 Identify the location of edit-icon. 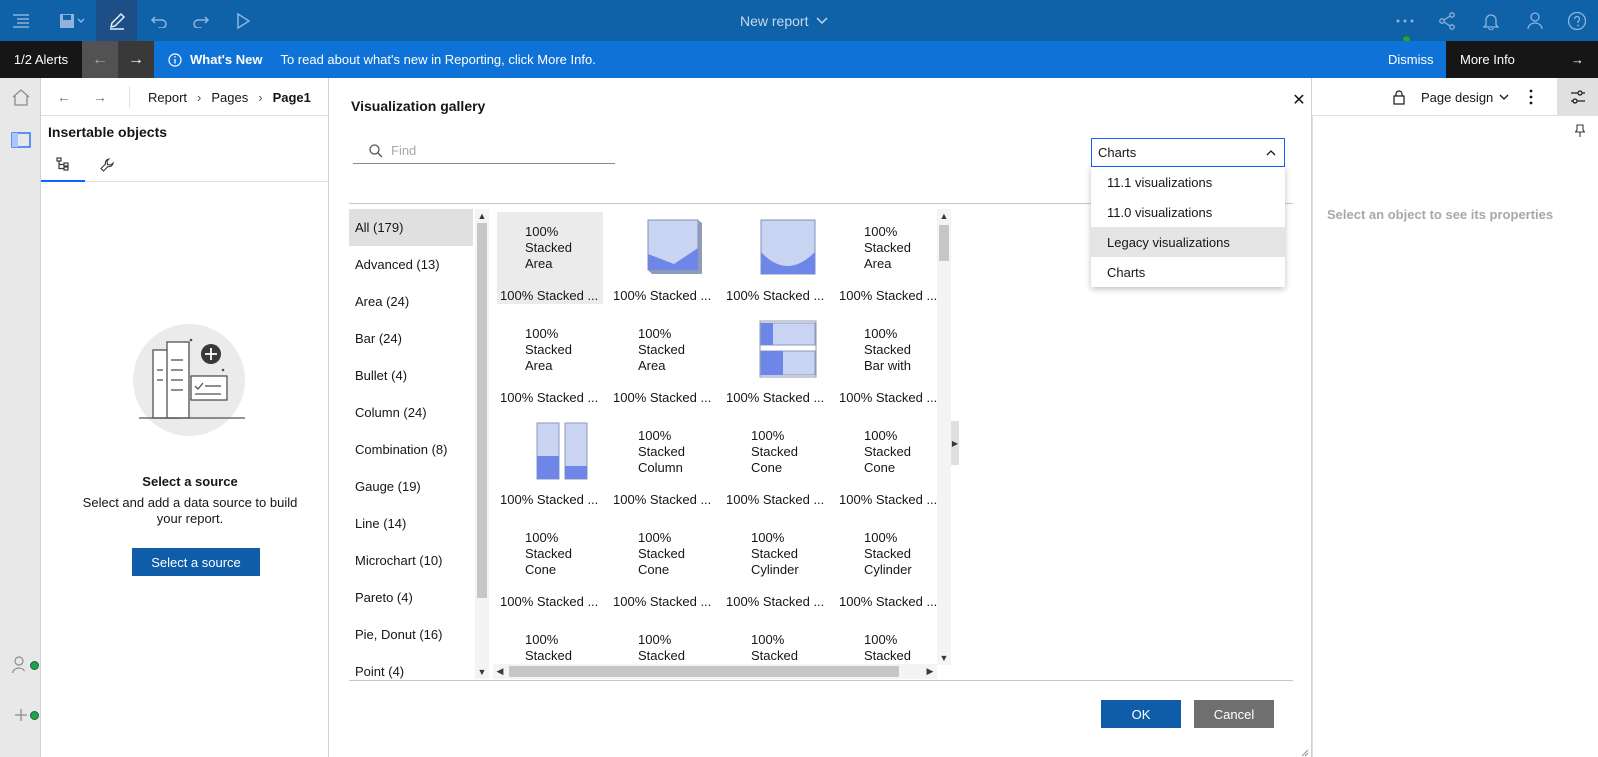
(116, 20).